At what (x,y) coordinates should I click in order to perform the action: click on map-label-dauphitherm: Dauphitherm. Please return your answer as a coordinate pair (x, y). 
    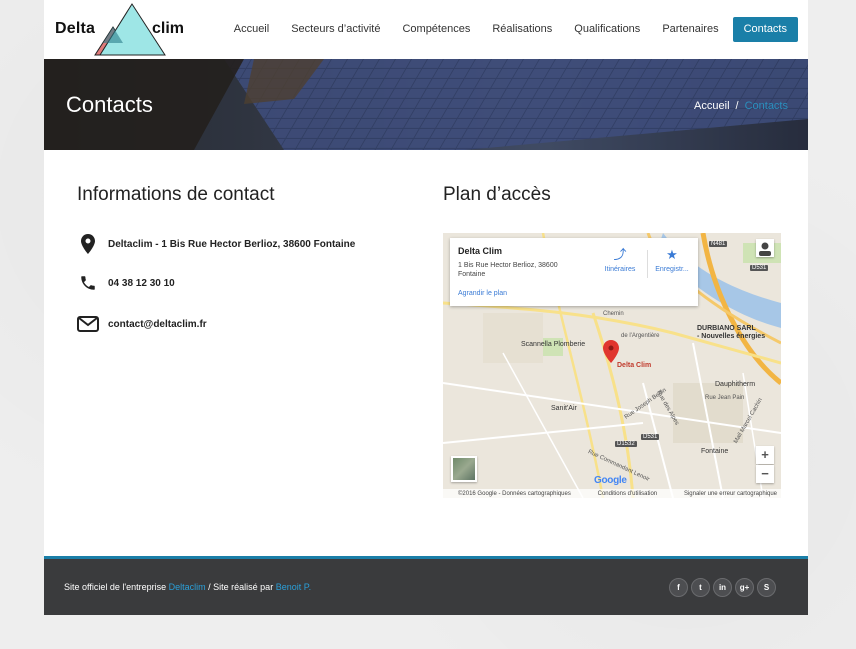
    Looking at the image, I should click on (735, 384).